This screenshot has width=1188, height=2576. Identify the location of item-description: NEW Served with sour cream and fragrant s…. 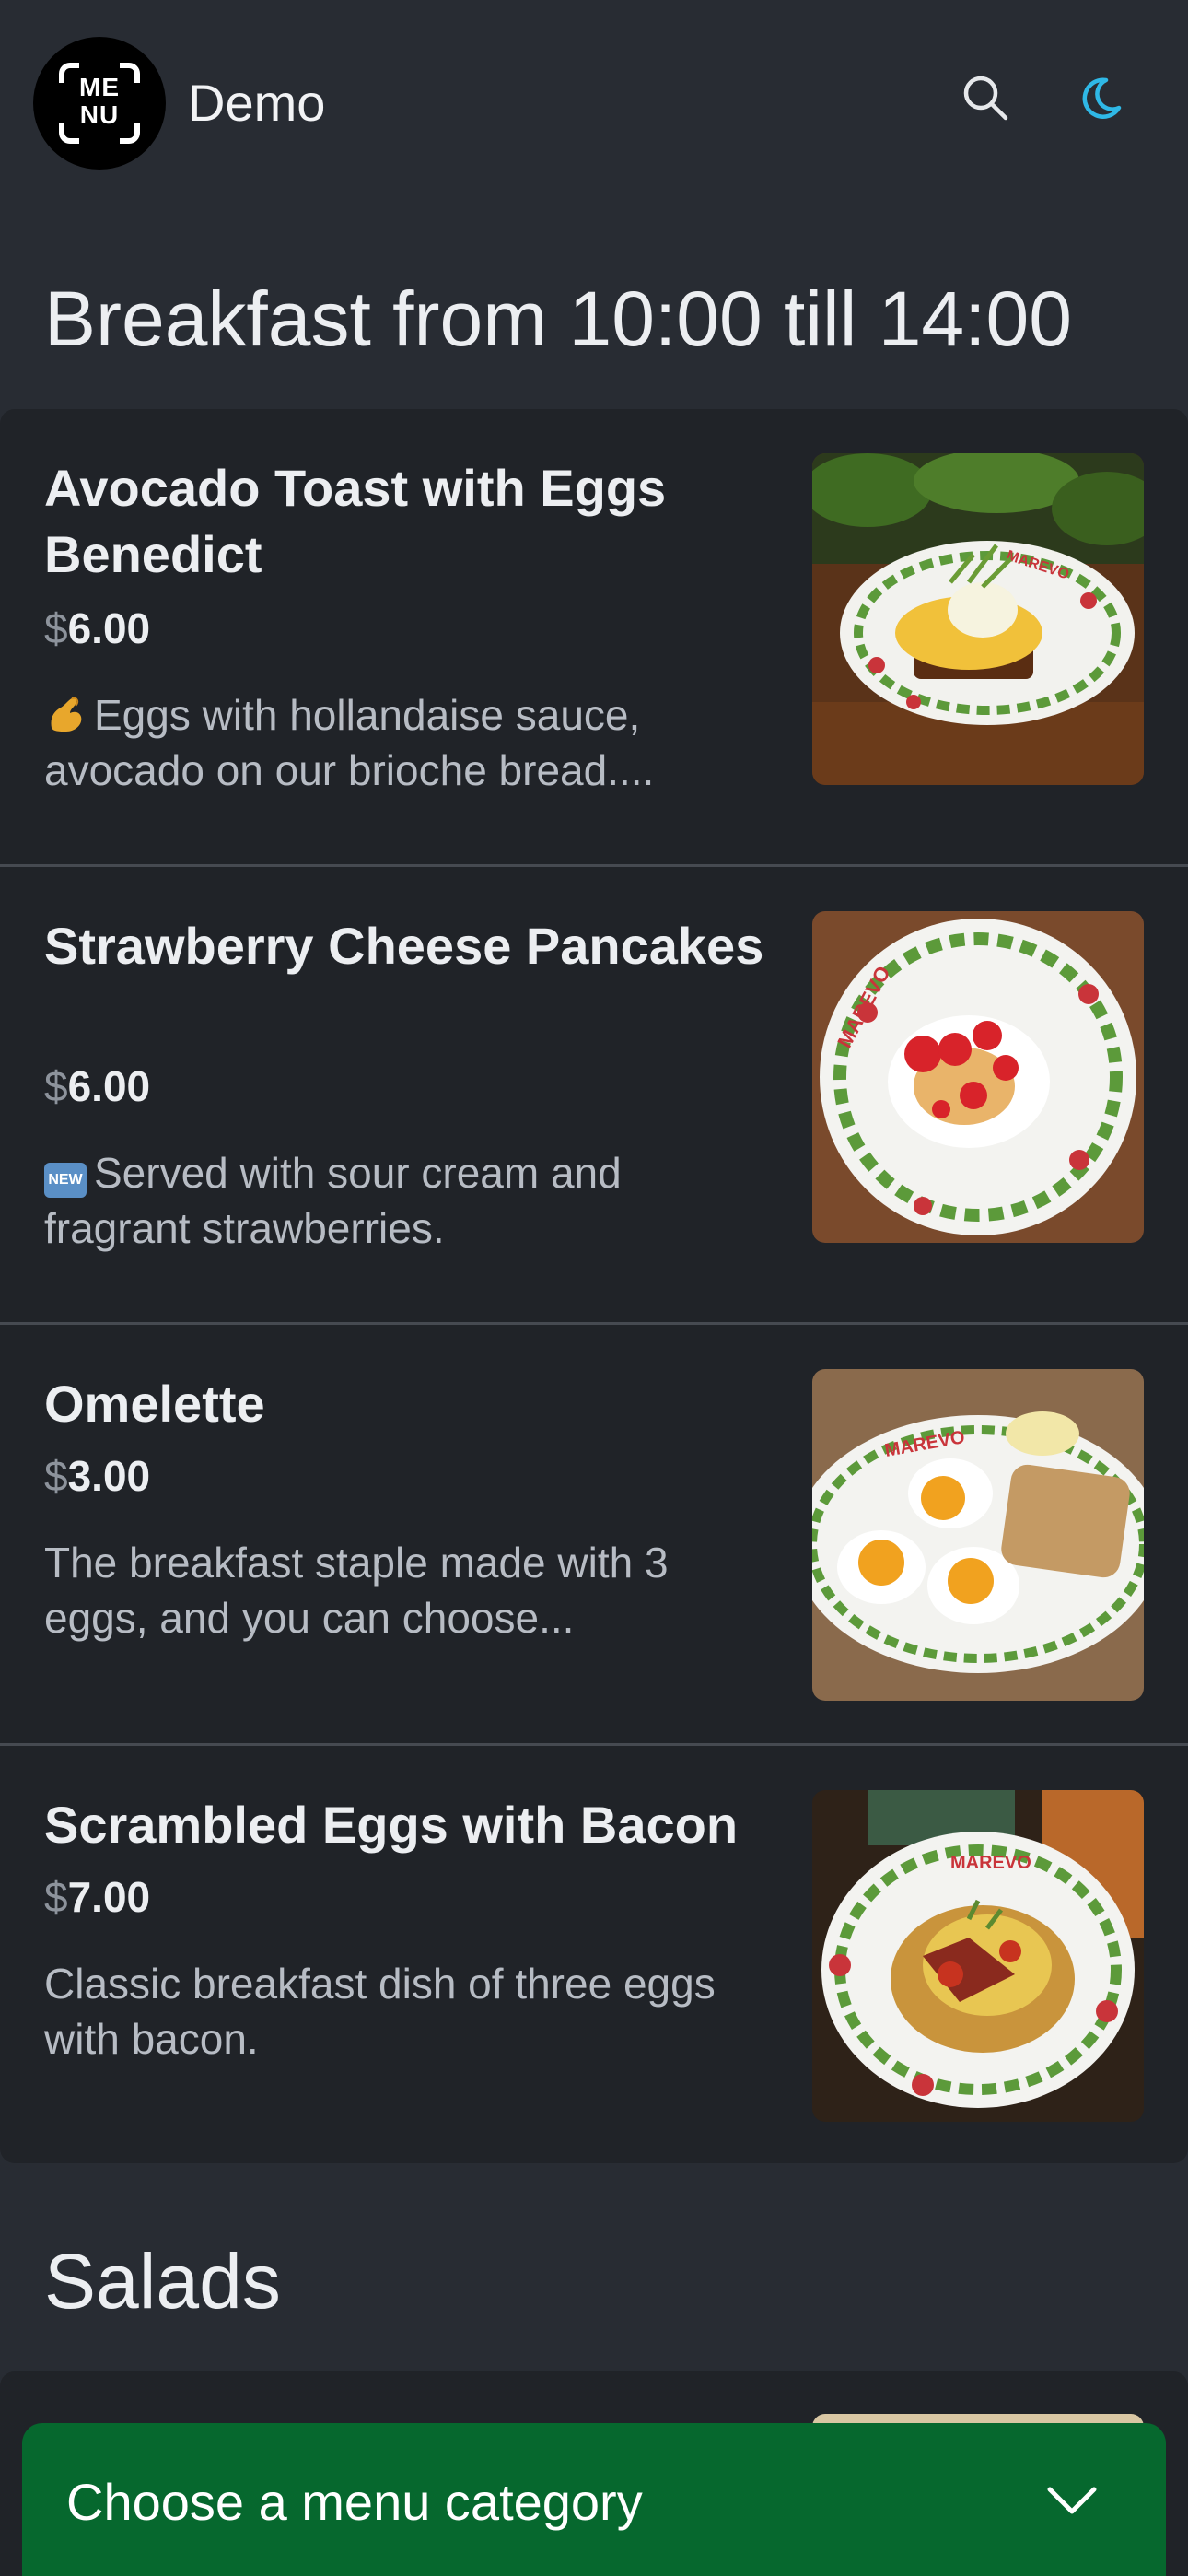
(408, 1200).